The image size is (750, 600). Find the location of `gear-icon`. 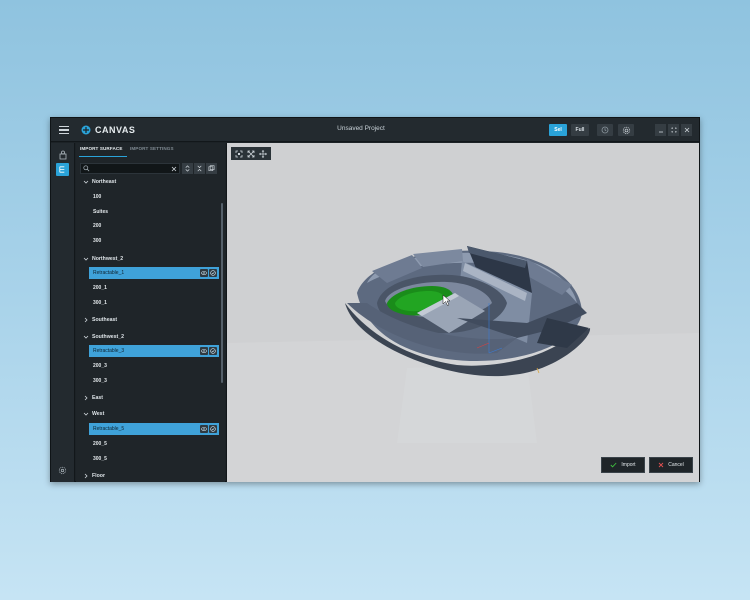

gear-icon is located at coordinates (626, 130).